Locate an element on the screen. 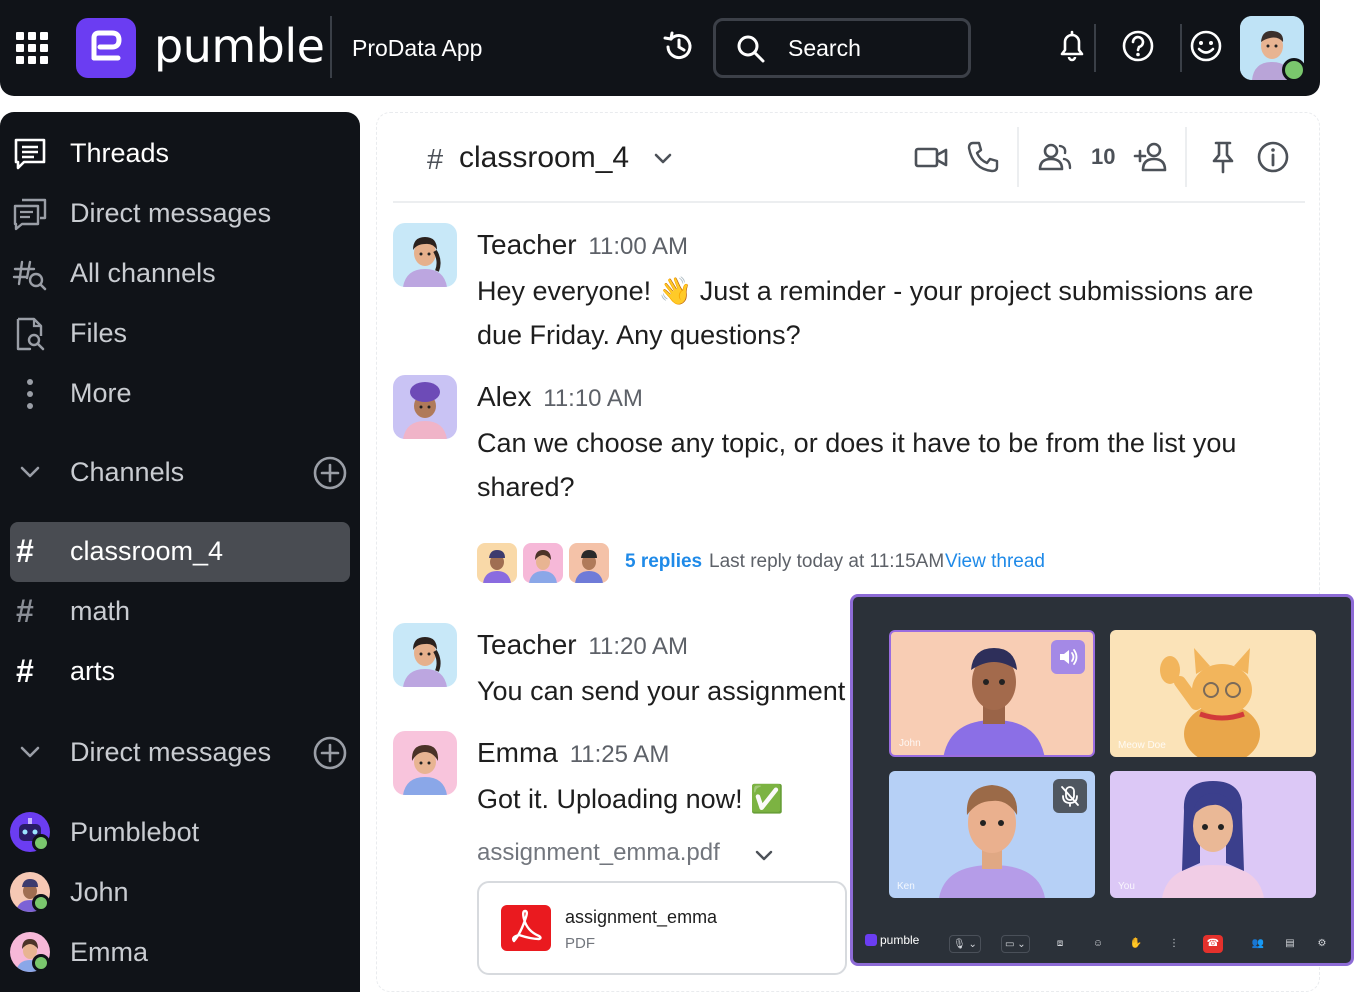 The image size is (1363, 992). participant-tile: You is located at coordinates (1213, 834).